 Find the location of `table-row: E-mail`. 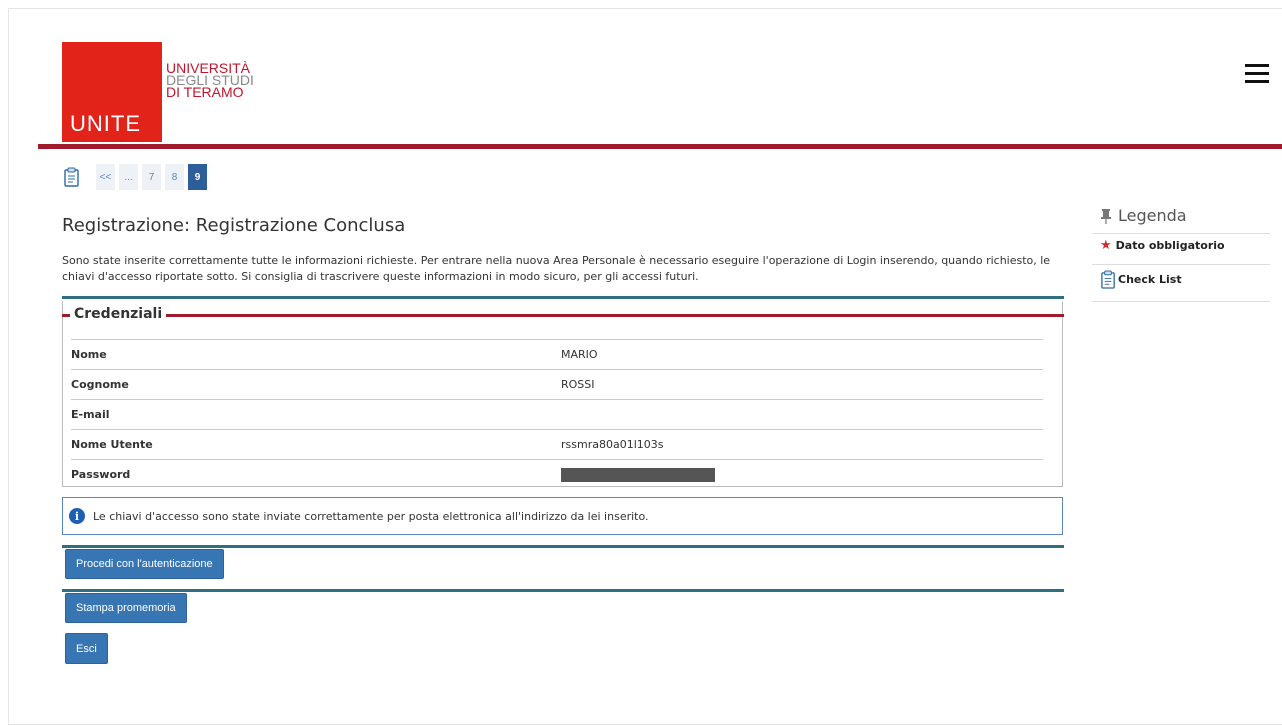

table-row: E-mail is located at coordinates (557, 414).